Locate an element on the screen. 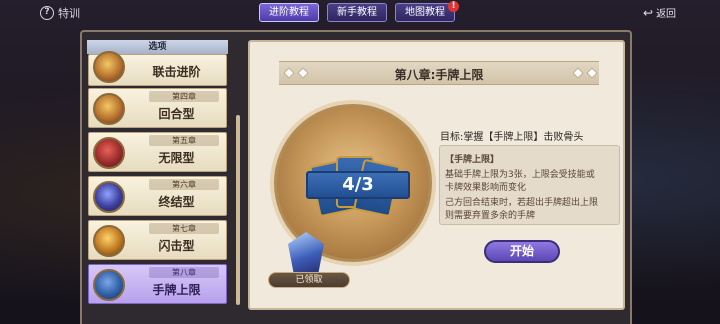 The width and height of the screenshot is (720, 324). top-bar: ? 特训 进阶教程 新手教程 地图教程 ! ↩ 返回 is located at coordinates (360, 13).